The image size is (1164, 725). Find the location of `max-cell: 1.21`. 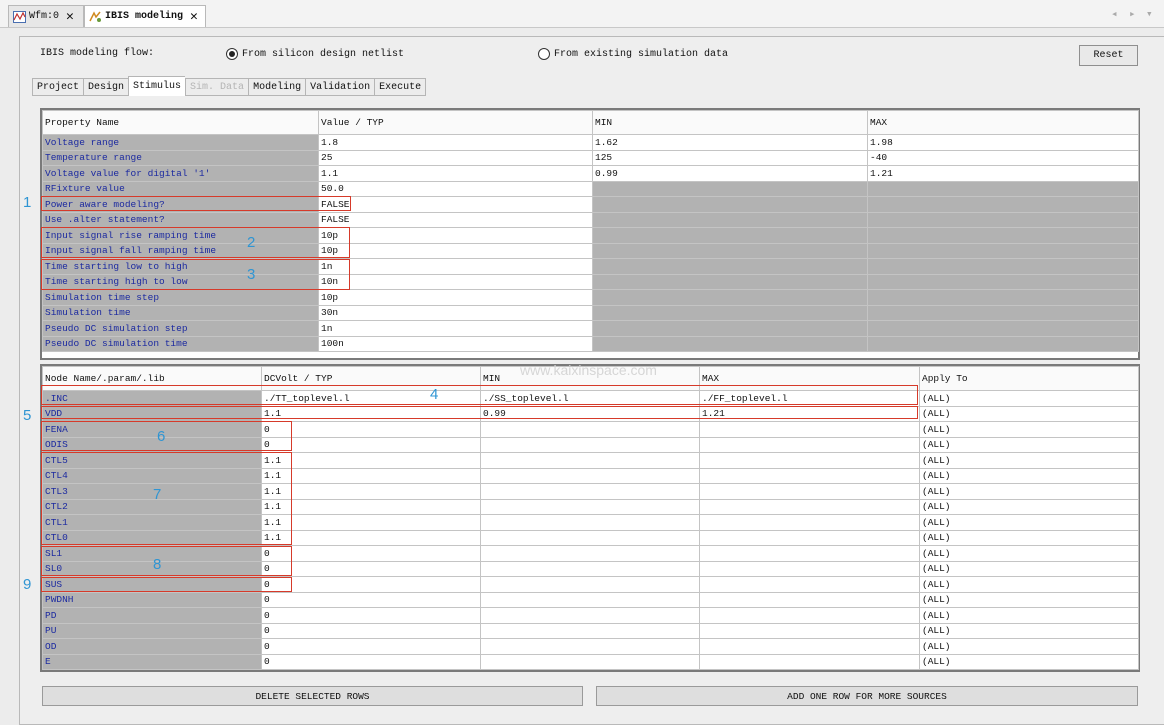

max-cell: 1.21 is located at coordinates (809, 413).